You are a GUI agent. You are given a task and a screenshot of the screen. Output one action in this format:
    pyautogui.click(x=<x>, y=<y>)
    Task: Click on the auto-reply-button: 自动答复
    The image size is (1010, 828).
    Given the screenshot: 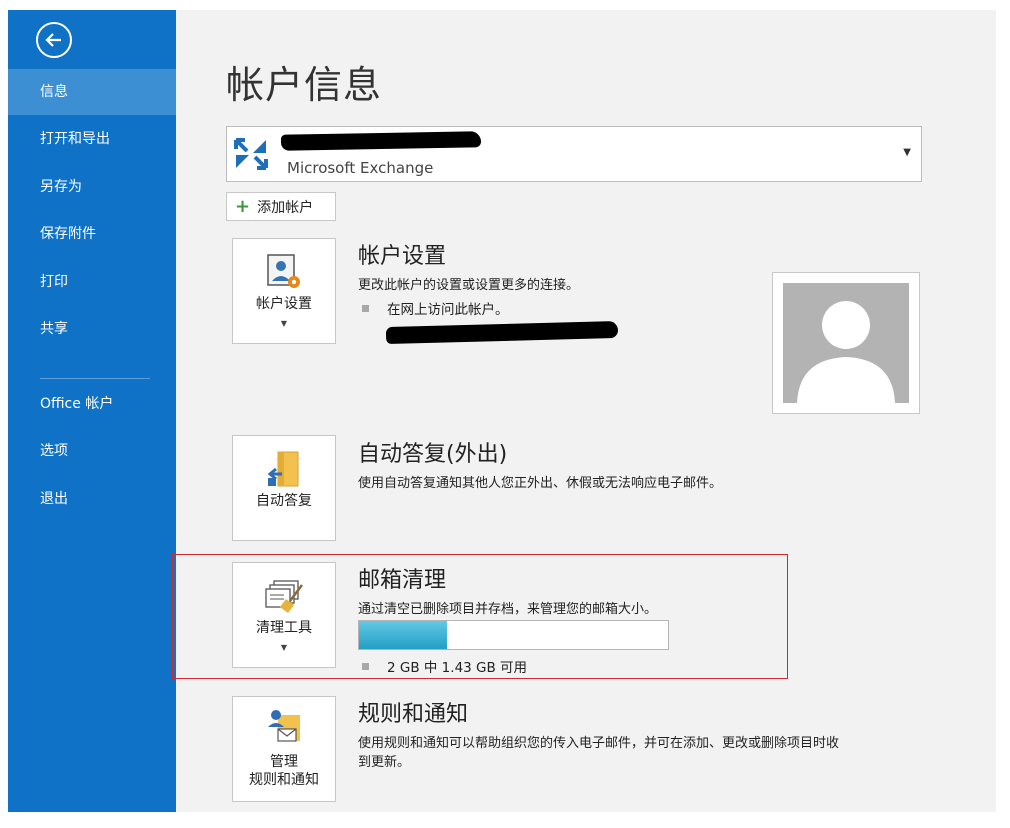 What is the action you would take?
    pyautogui.click(x=284, y=488)
    